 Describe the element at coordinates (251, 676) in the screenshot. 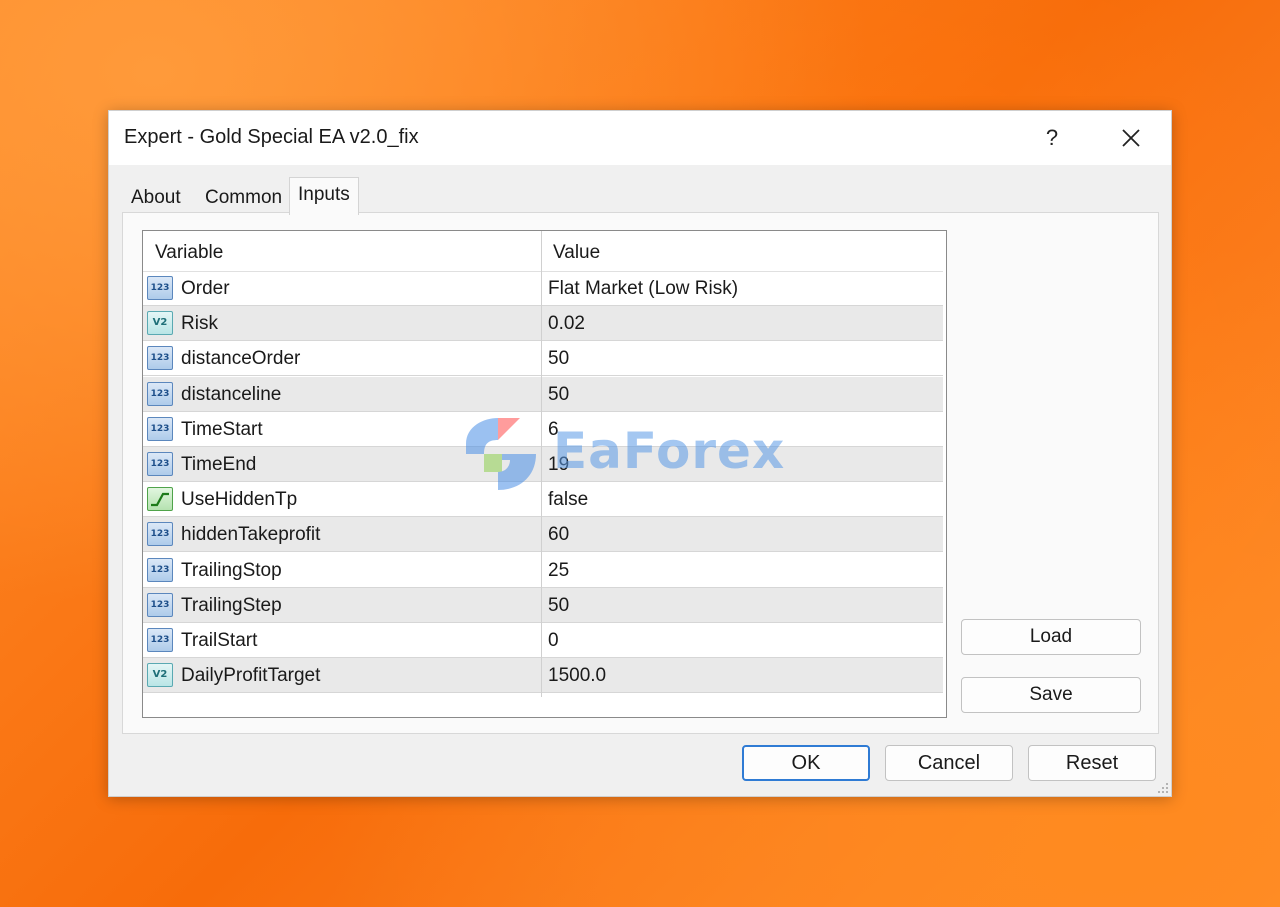

I see `variable-name: DailyProfitTarget` at that location.